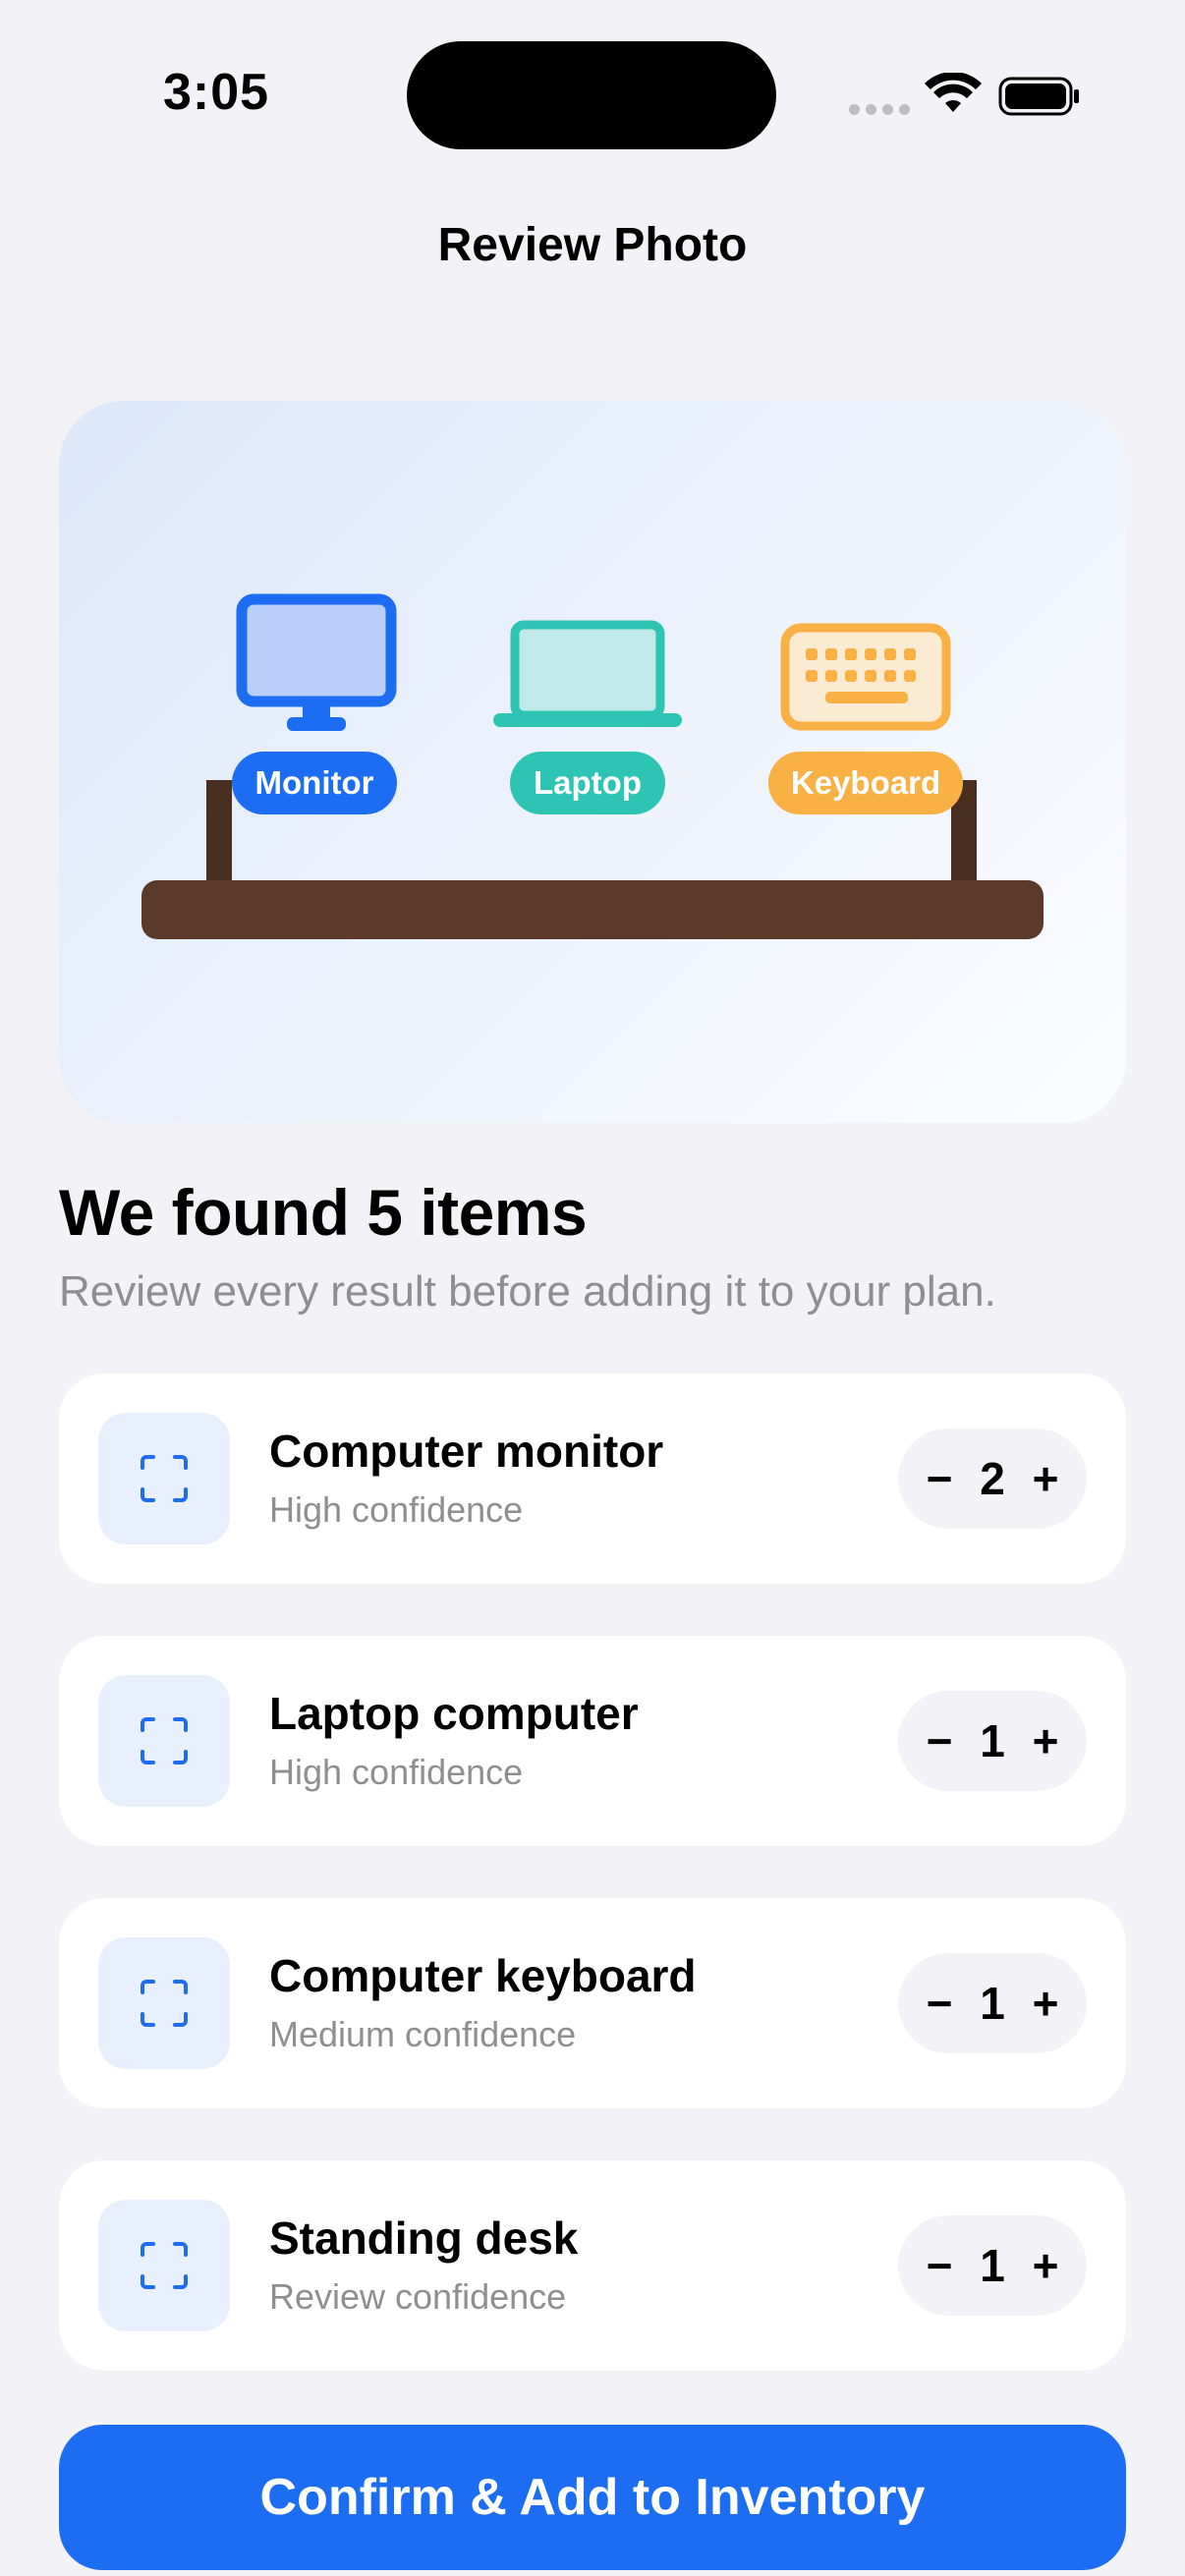  I want to click on item-name: Computer keyboard, so click(483, 1975).